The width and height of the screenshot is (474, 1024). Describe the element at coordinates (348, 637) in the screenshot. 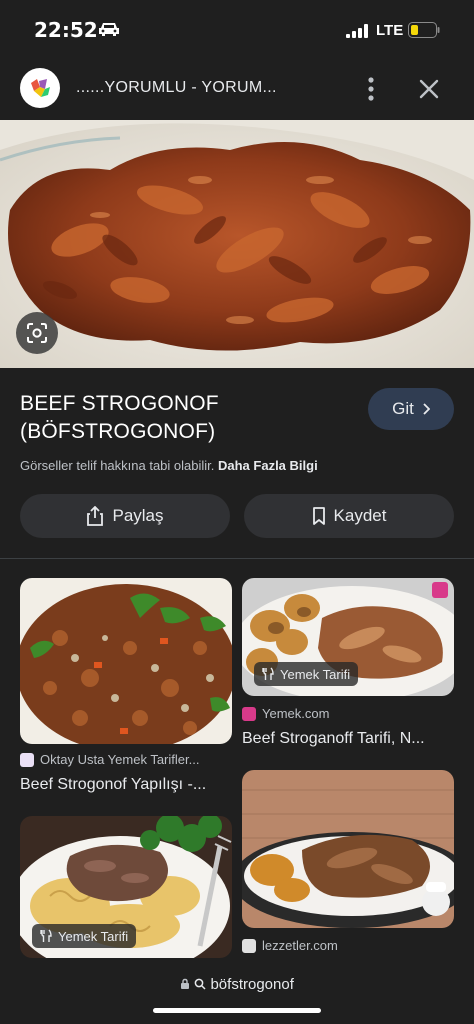

I see `related-image-2: Yemek Tarifi` at that location.